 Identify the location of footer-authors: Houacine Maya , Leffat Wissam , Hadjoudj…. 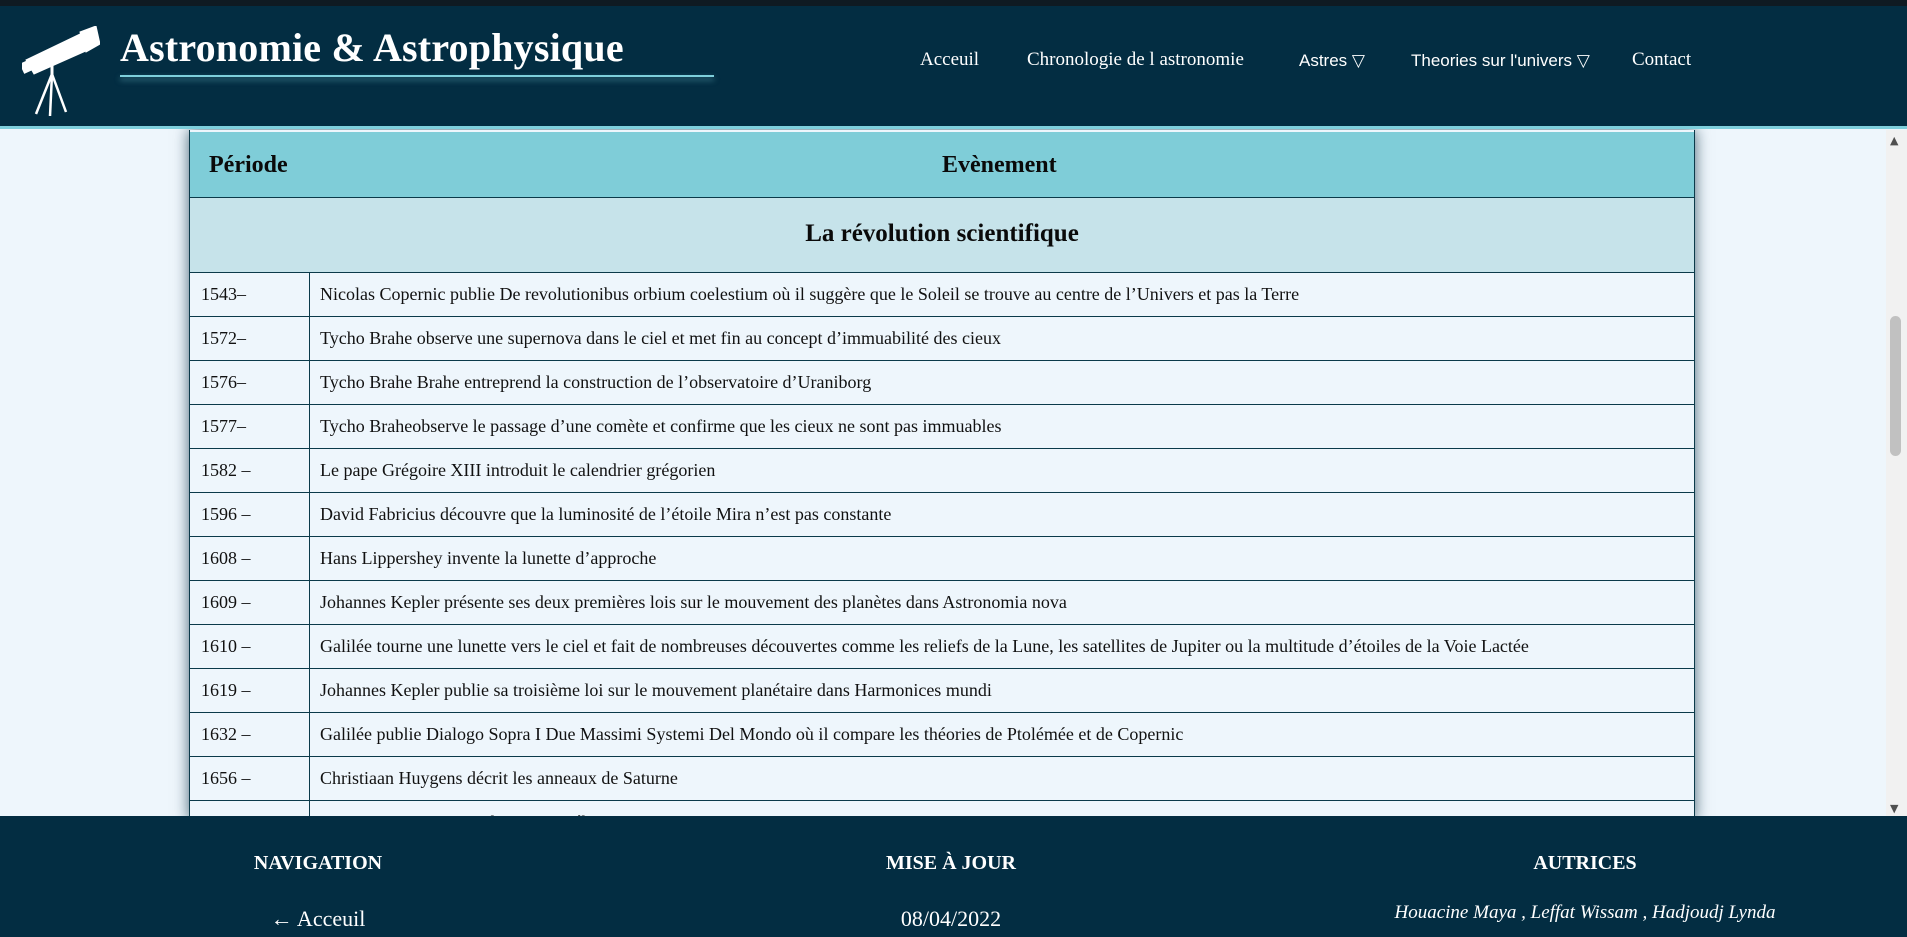
(1585, 912).